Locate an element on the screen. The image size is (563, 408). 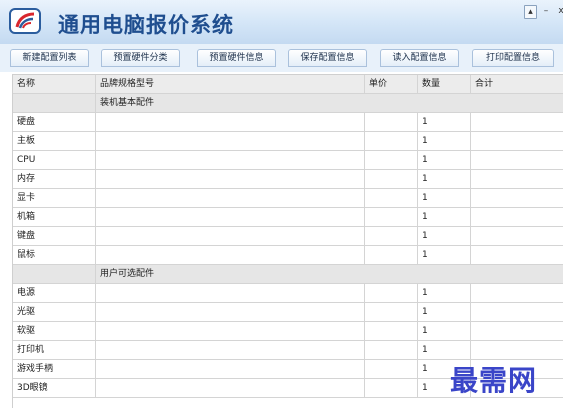
table-row: 内存 1 is located at coordinates (288, 179).